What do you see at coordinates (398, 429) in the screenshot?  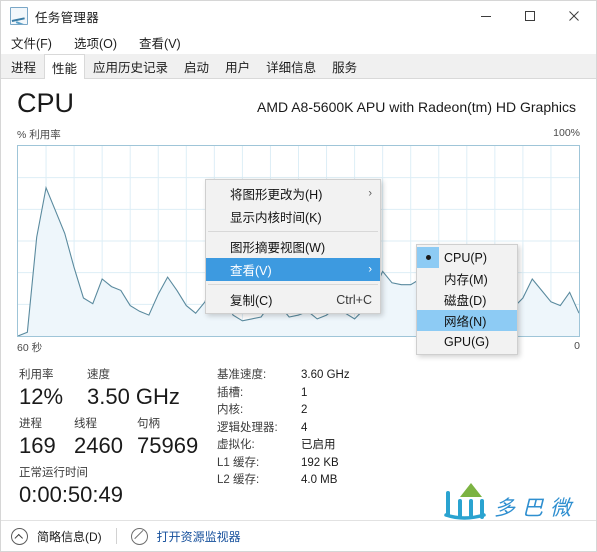 I see `spec-row: 逻辑处理器: 4` at bounding box center [398, 429].